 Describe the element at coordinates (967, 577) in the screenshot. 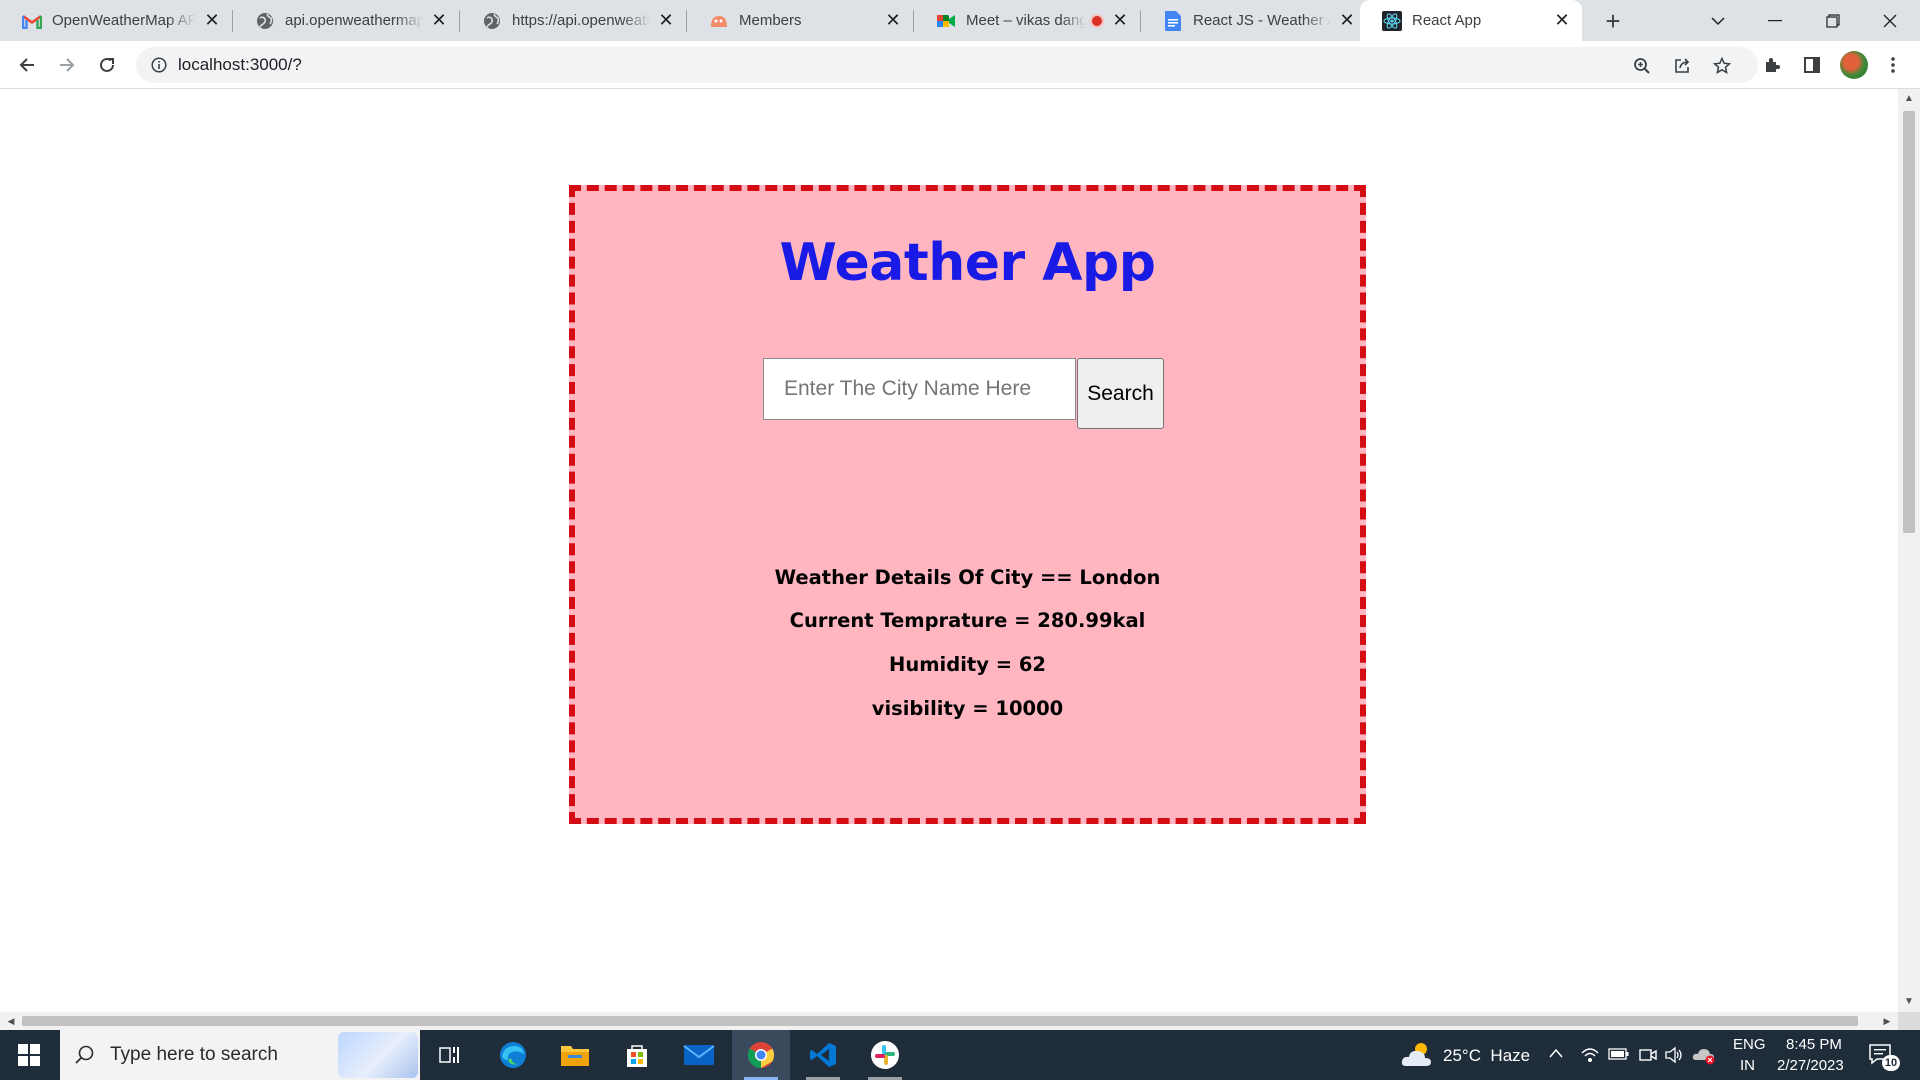

I see `city-detail: Weather Details Of City == London` at that location.